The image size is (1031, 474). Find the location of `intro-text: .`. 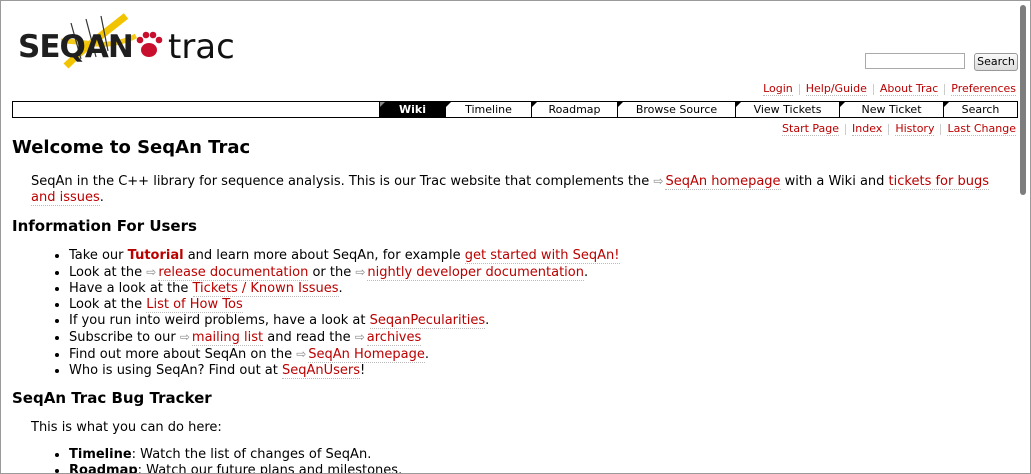

intro-text: . is located at coordinates (101, 197).